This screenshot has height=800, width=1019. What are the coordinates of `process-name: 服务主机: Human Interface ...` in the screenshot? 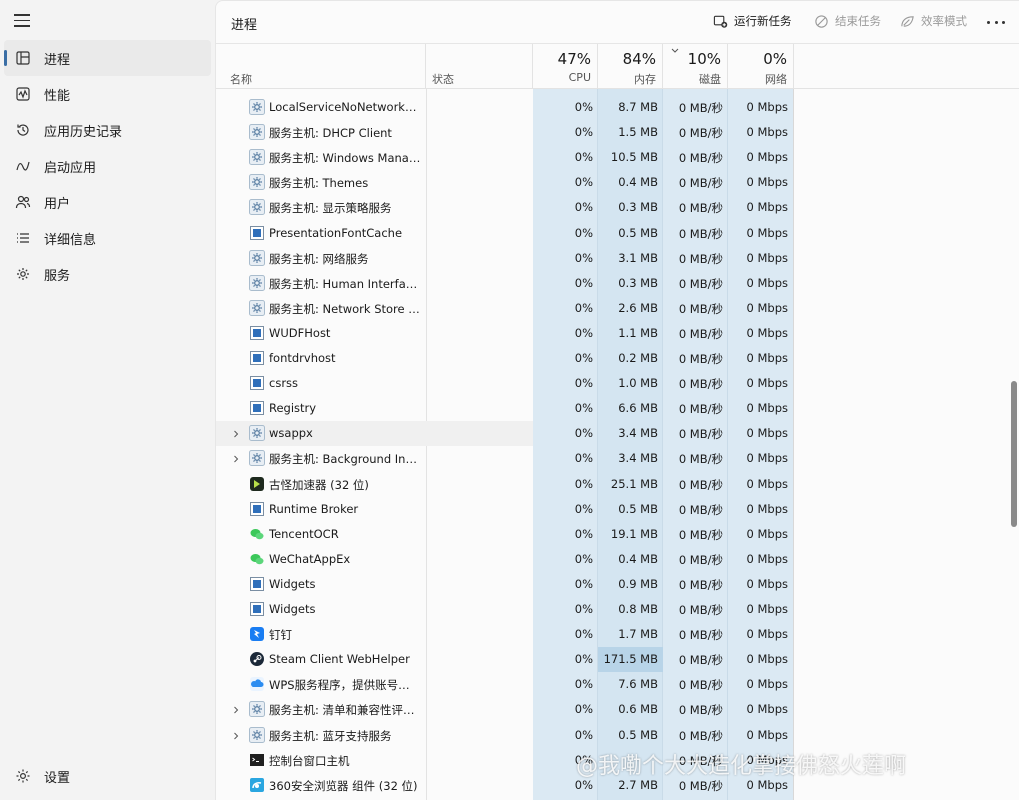 It's located at (345, 283).